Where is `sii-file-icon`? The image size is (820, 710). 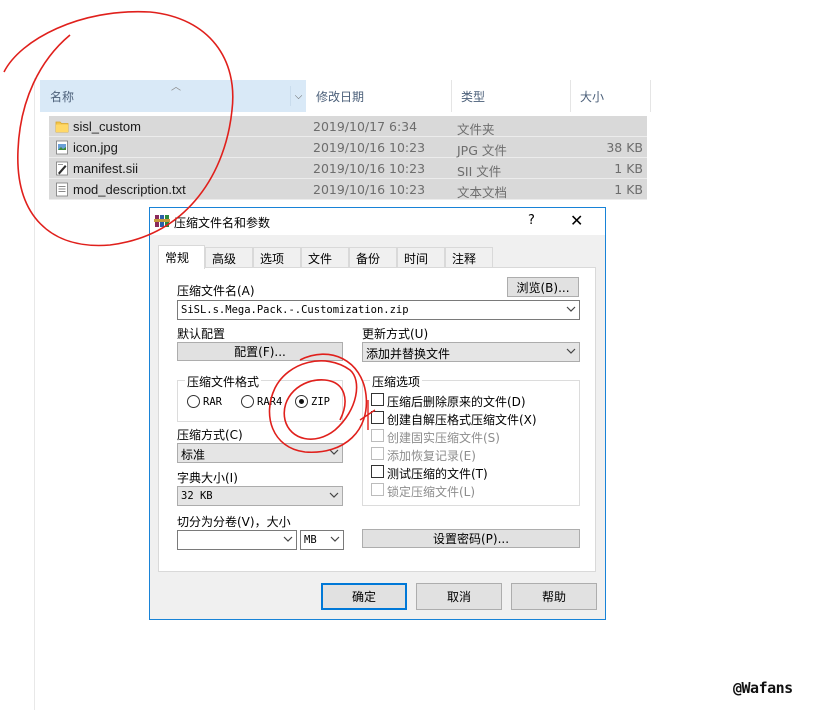 sii-file-icon is located at coordinates (62, 168).